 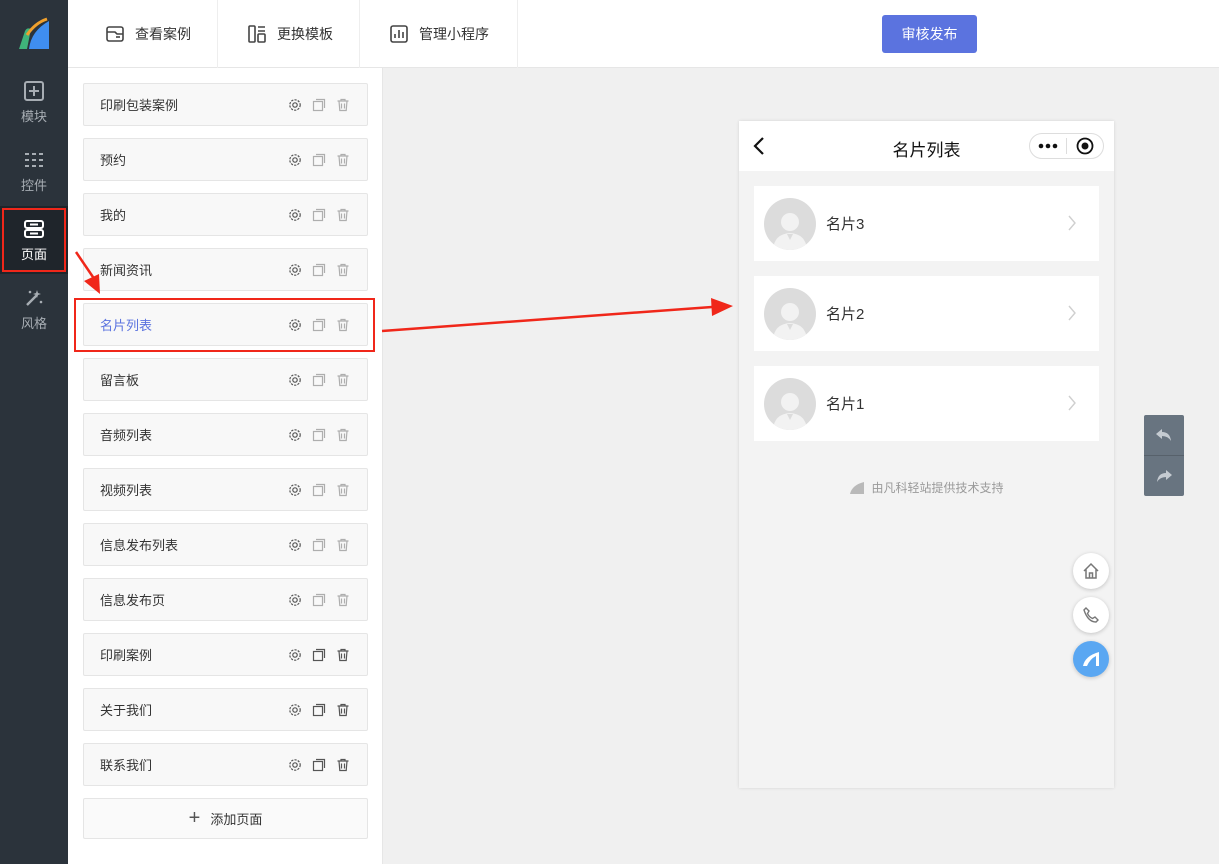 What do you see at coordinates (929, 34) in the screenshot?
I see `publish-button: 审核发布` at bounding box center [929, 34].